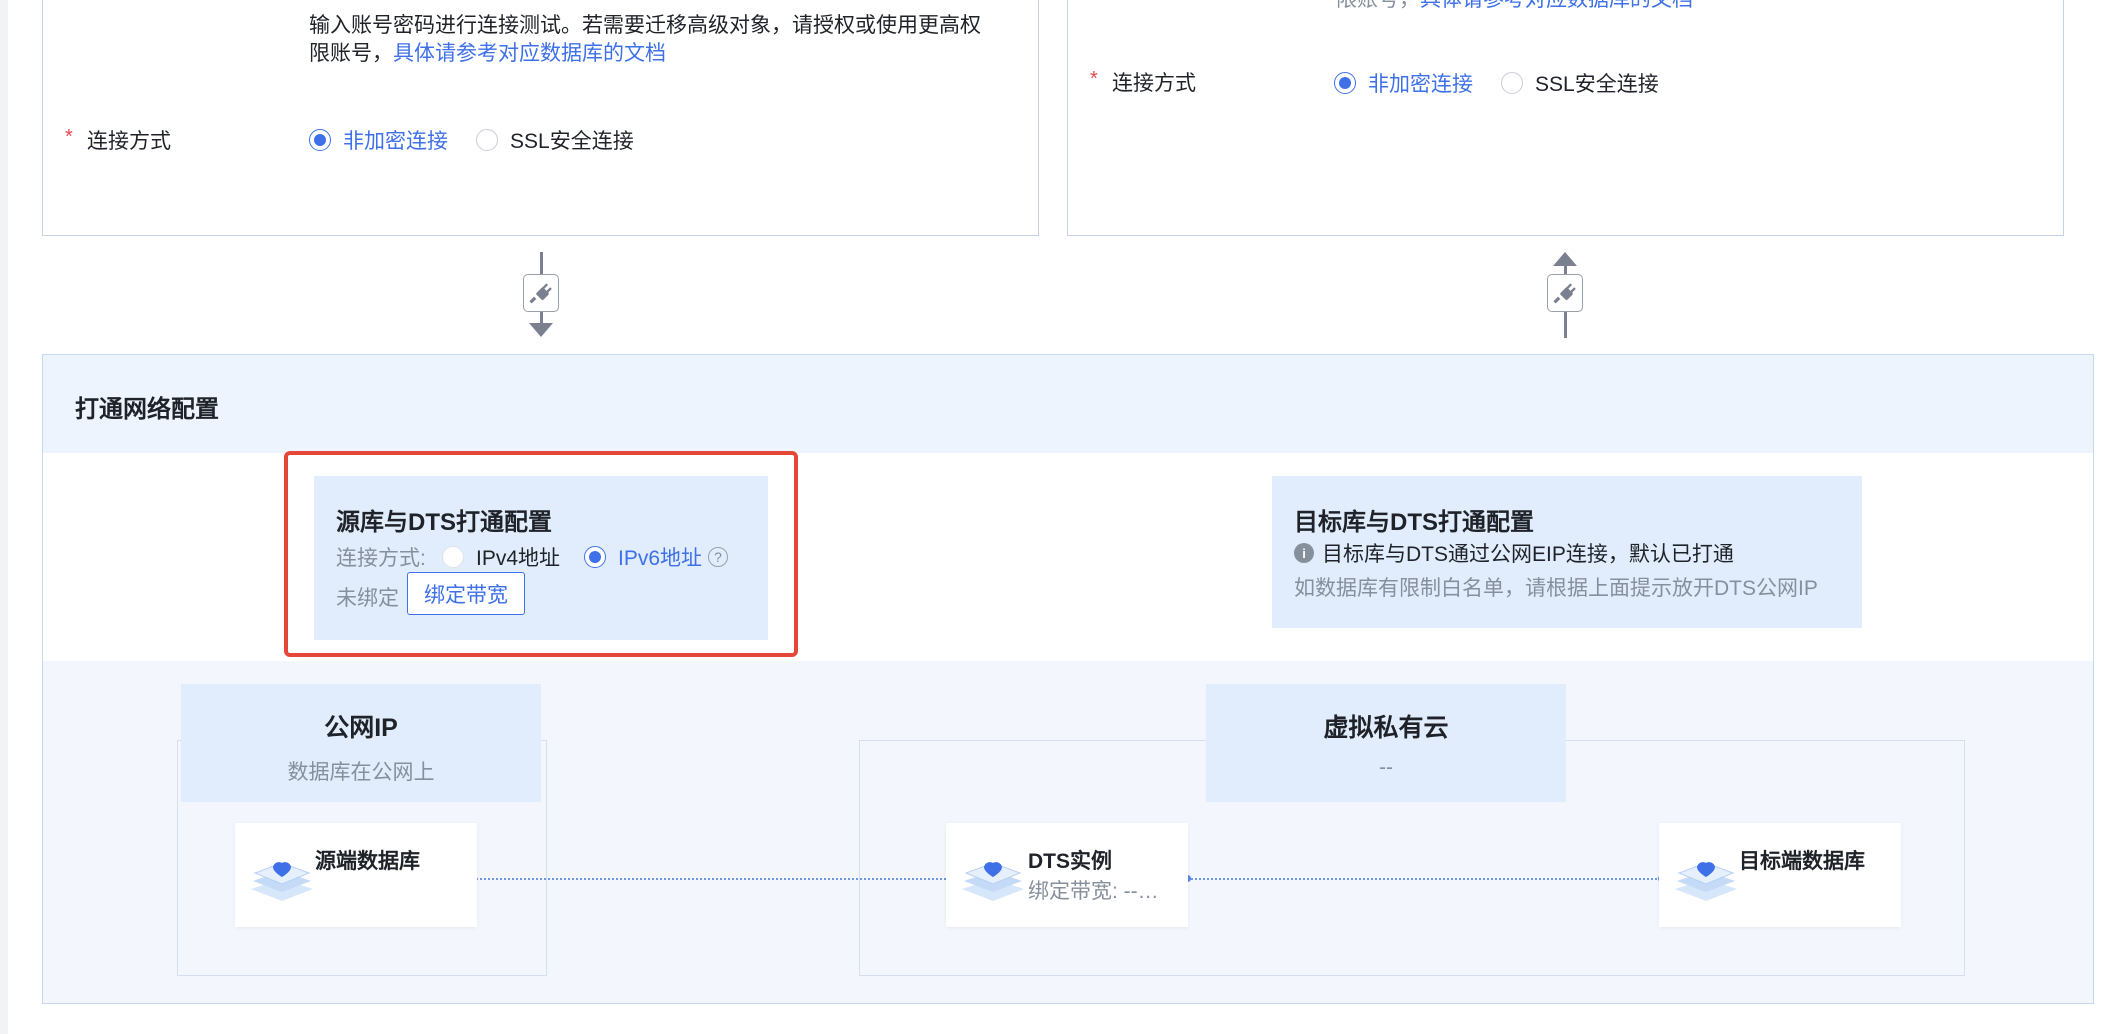  I want to click on vpc-zone-header: 虚拟私有云 --, so click(1386, 743).